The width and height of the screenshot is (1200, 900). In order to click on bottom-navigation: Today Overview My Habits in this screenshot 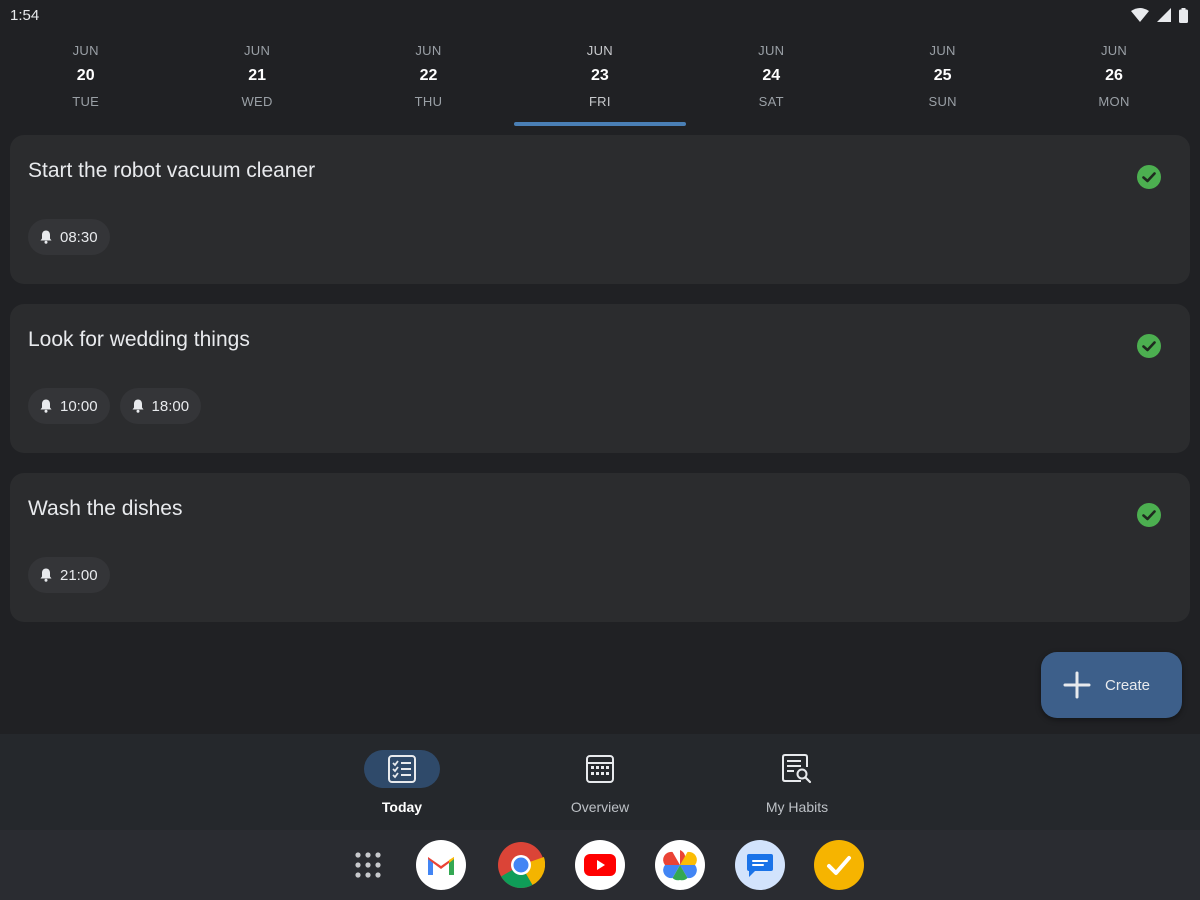, I will do `click(600, 782)`.